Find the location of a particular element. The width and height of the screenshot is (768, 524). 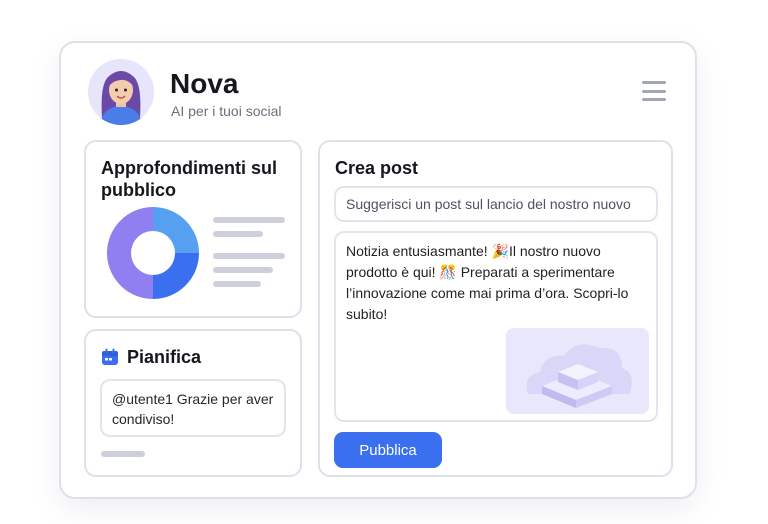

post-prompt-input is located at coordinates (496, 204).